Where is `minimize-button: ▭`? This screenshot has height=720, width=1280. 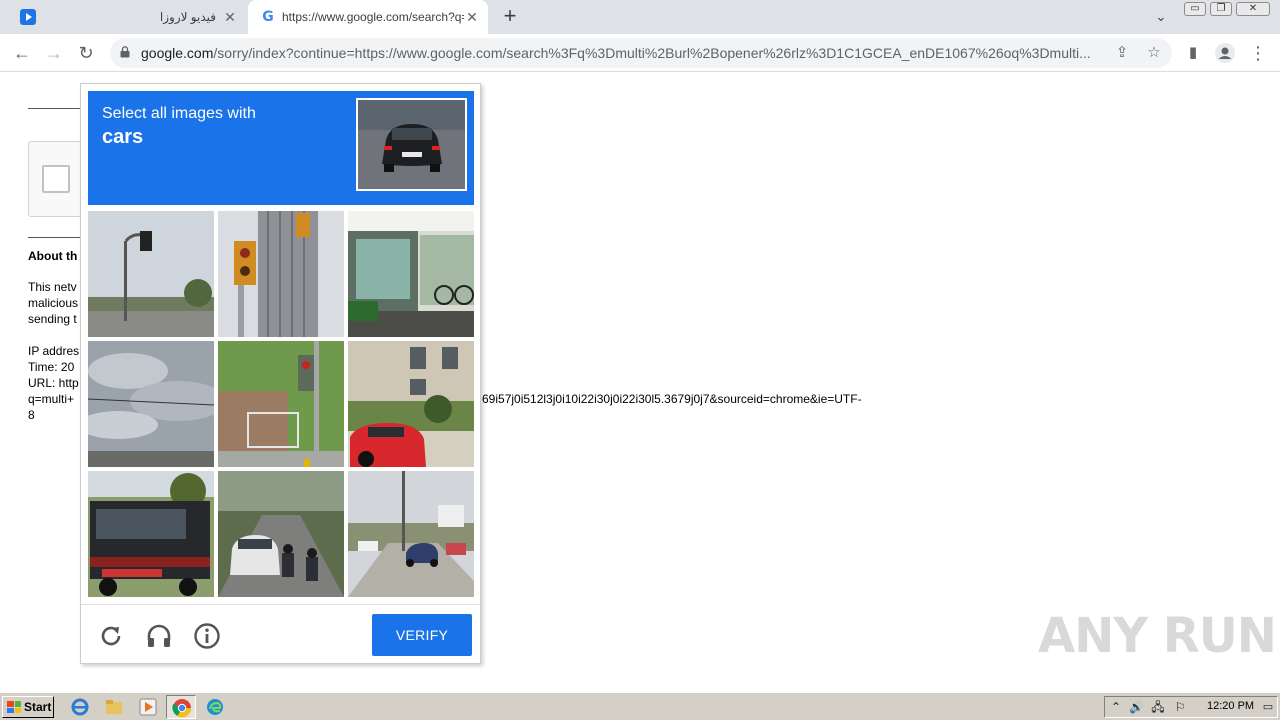
minimize-button: ▭ is located at coordinates (1195, 9).